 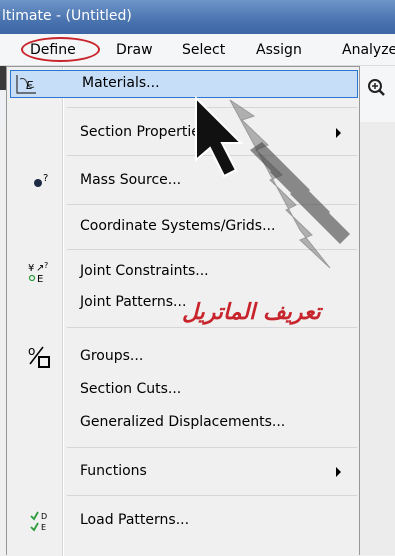 I want to click on menu-analyze: Analyze, so click(x=368, y=50).